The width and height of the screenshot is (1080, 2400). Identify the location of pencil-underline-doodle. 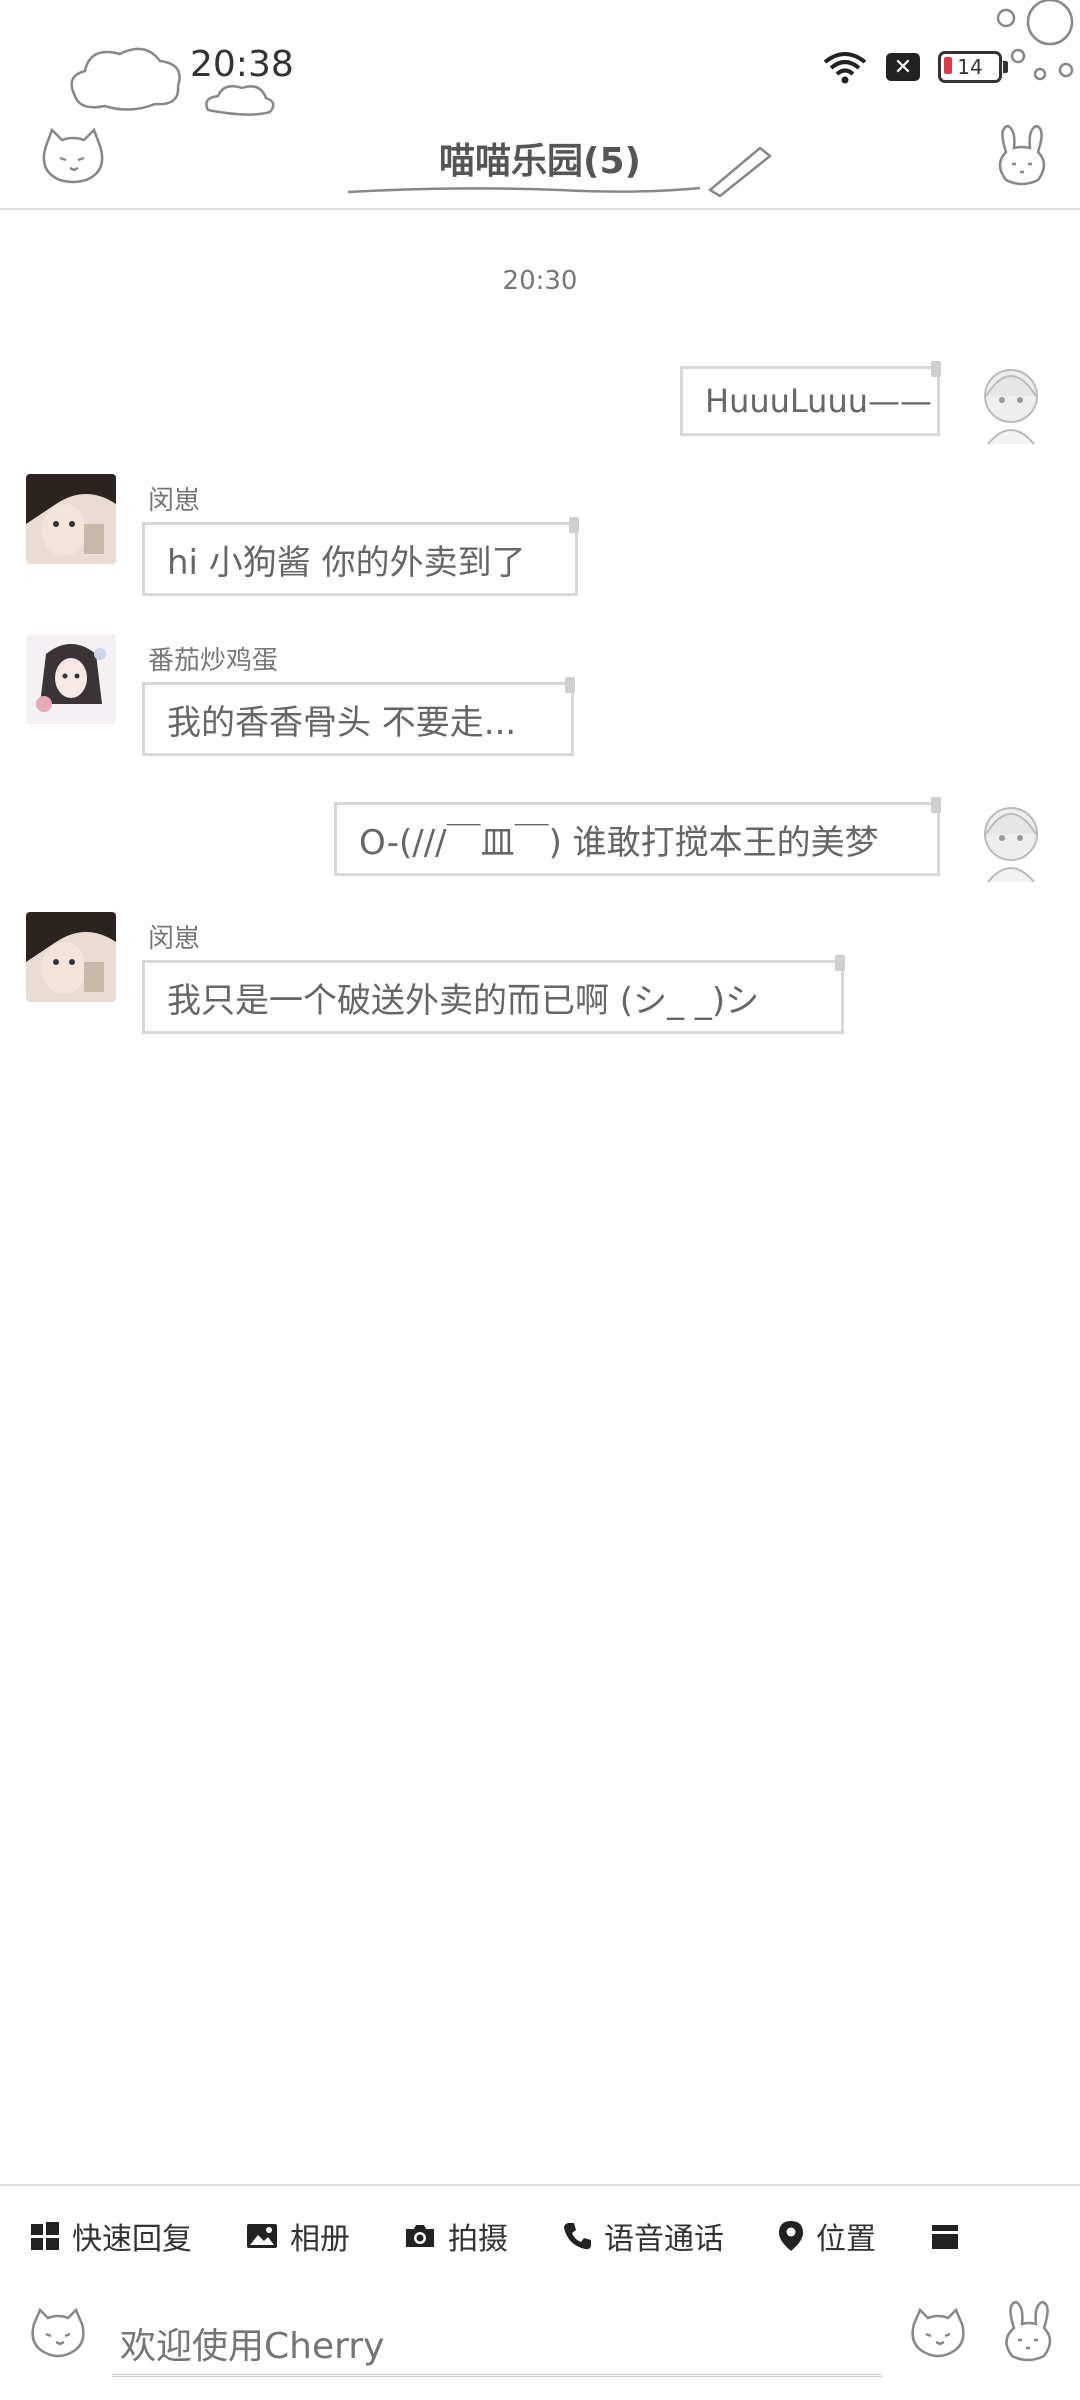
(560, 172).